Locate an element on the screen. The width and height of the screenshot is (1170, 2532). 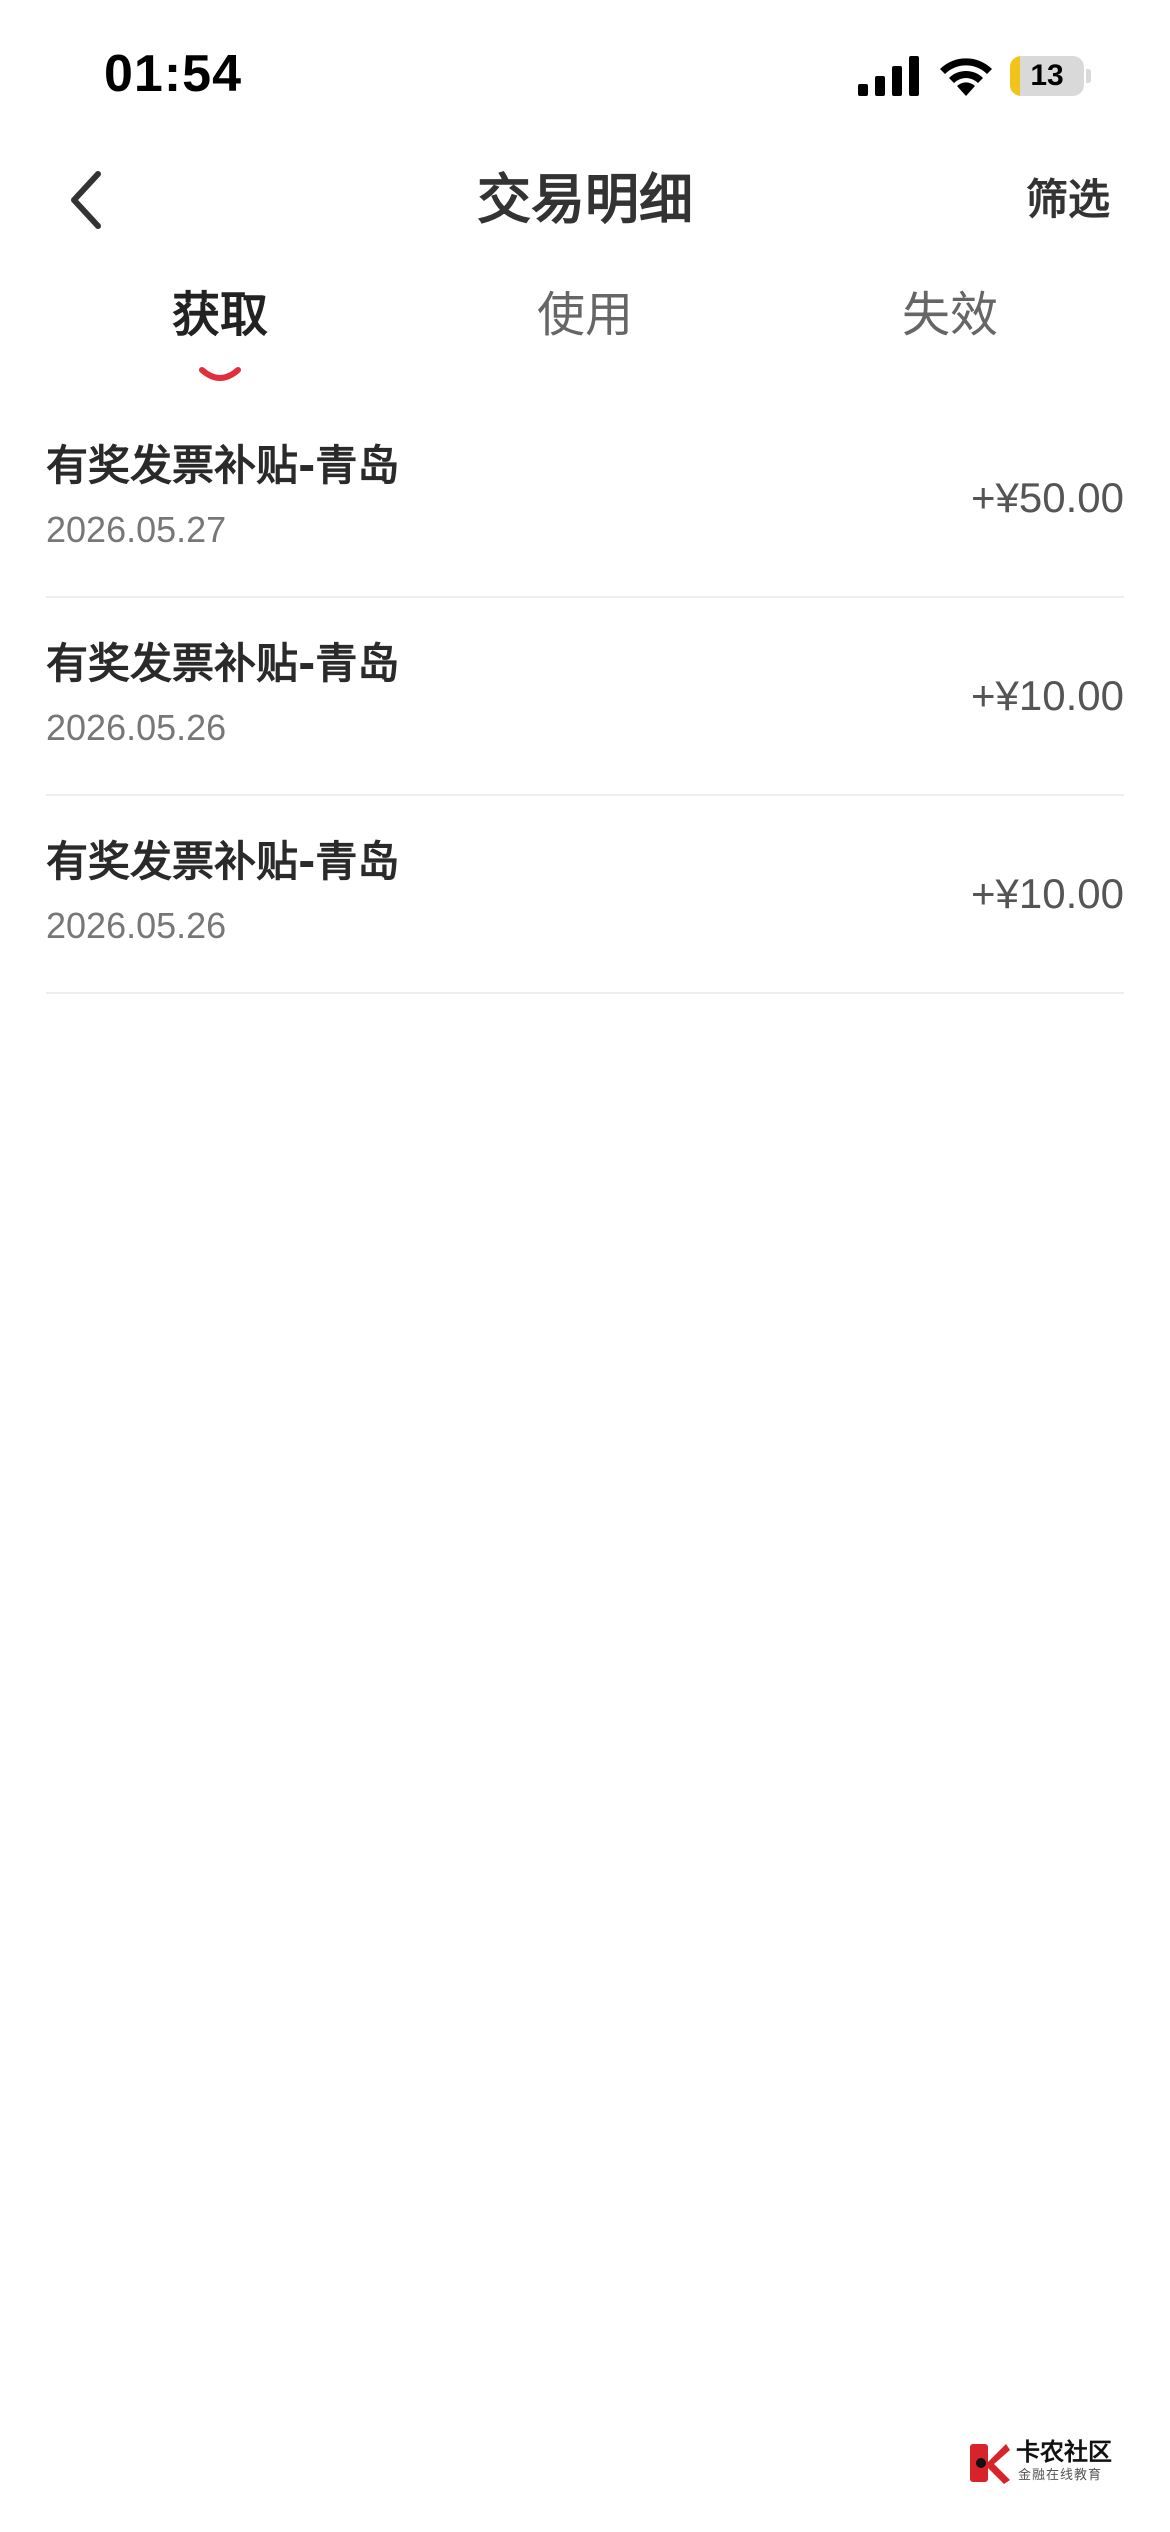
battery-body: 13 is located at coordinates (1047, 76).